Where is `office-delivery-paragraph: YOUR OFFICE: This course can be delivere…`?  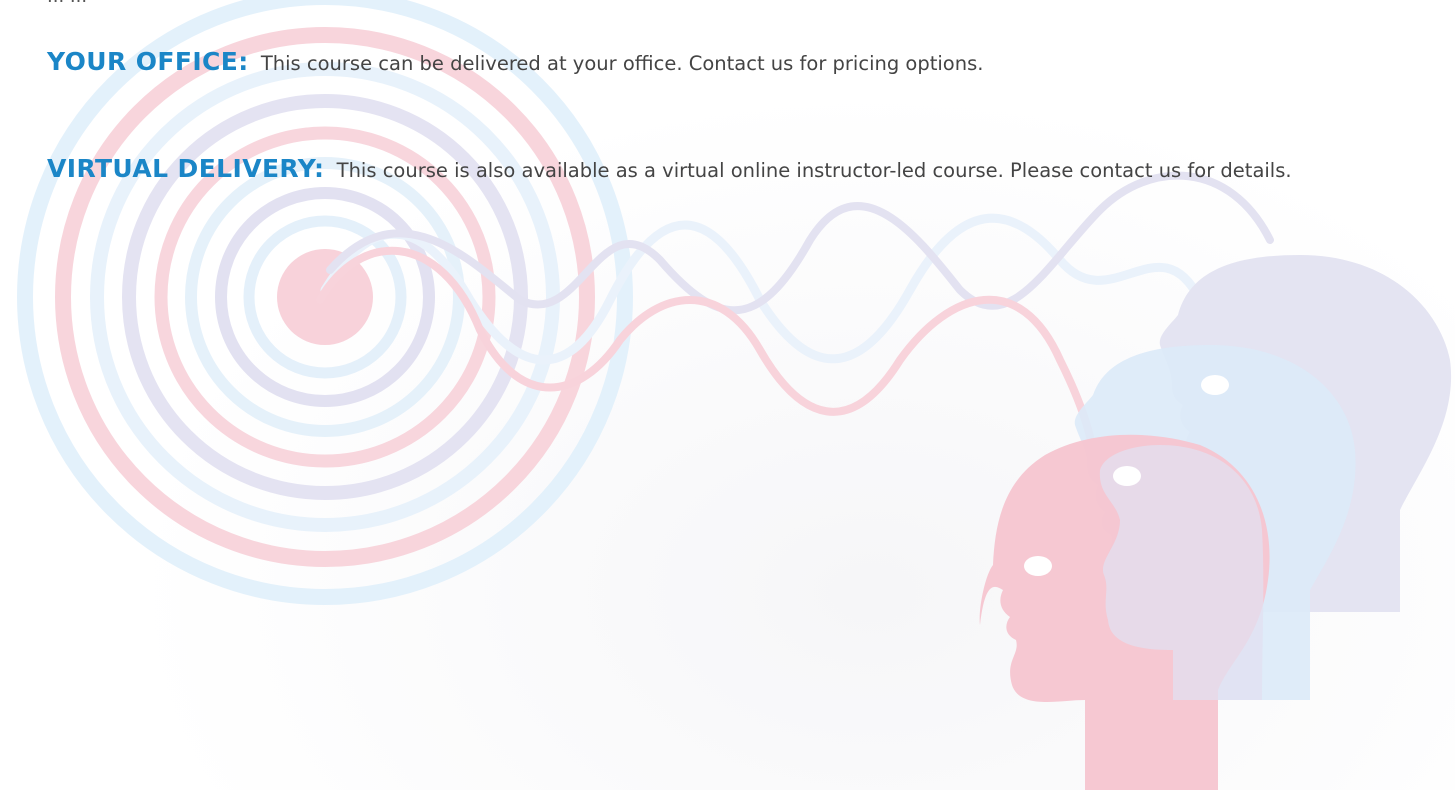 office-delivery-paragraph: YOUR OFFICE: This course can be delivere… is located at coordinates (744, 63).